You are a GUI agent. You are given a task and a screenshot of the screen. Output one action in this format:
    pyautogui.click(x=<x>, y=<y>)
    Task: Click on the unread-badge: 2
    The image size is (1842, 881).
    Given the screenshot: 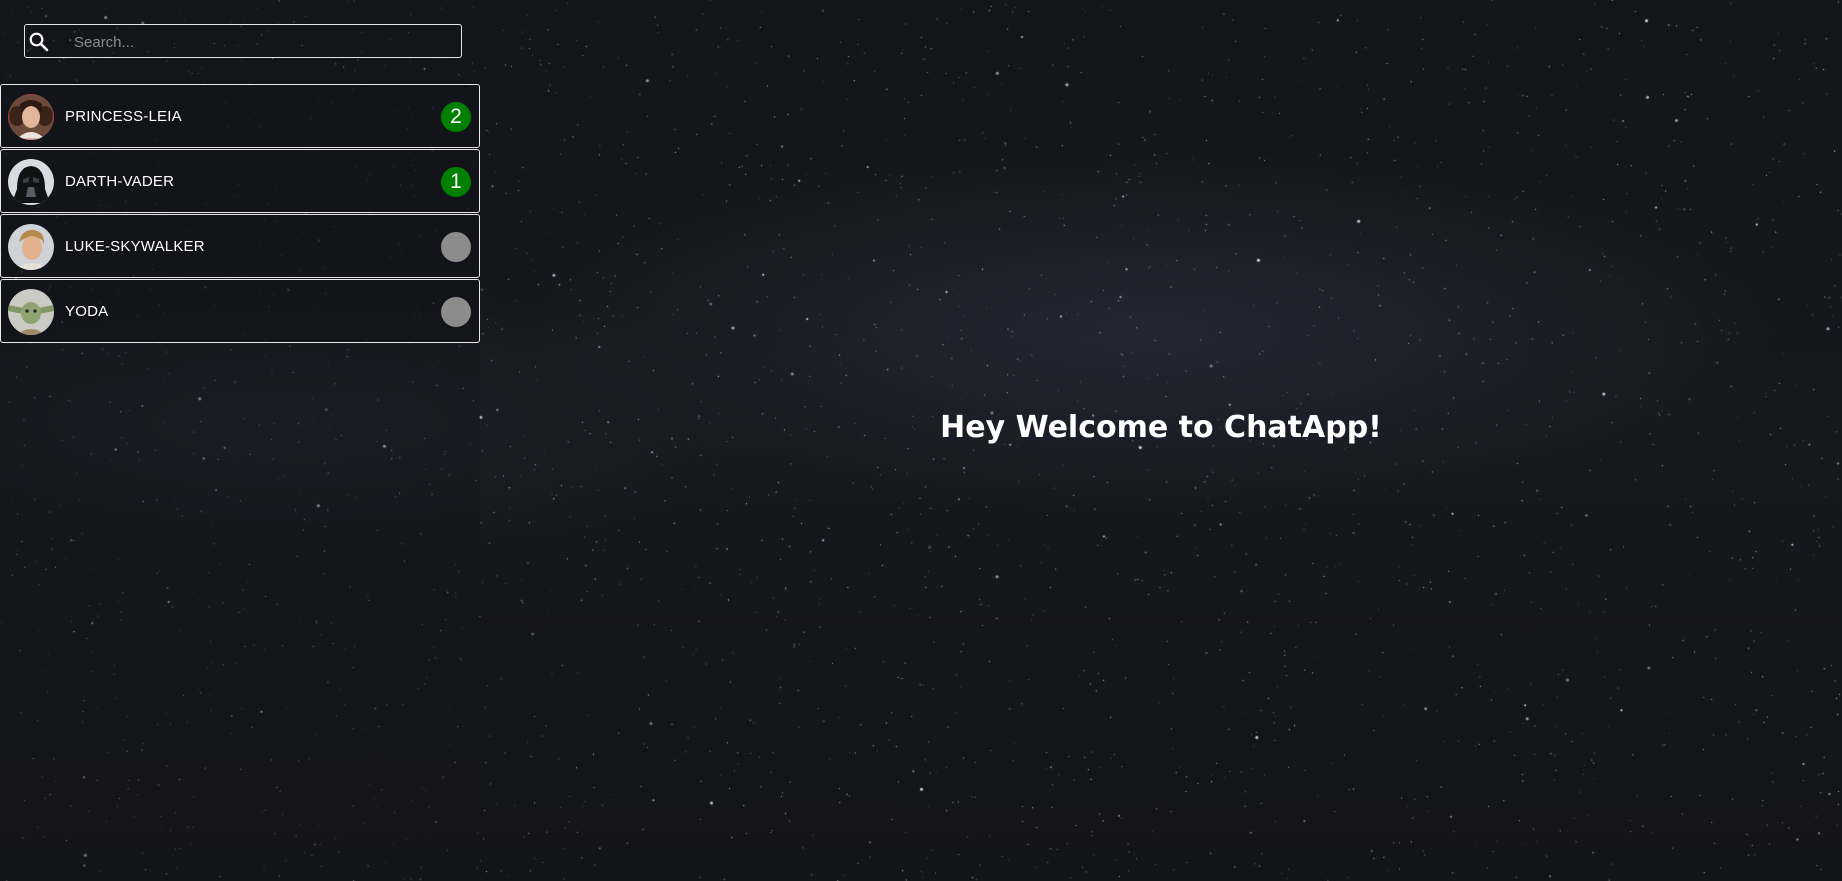 What is the action you would take?
    pyautogui.click(x=456, y=117)
    